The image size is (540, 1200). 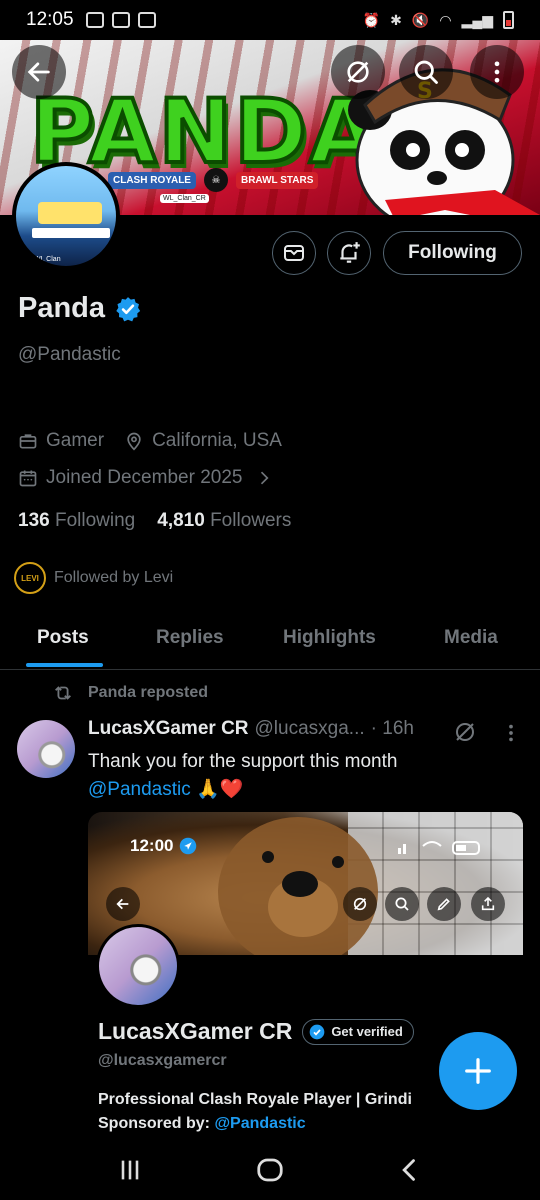 What do you see at coordinates (75, 440) in the screenshot?
I see `profile-occupation: Gamer` at bounding box center [75, 440].